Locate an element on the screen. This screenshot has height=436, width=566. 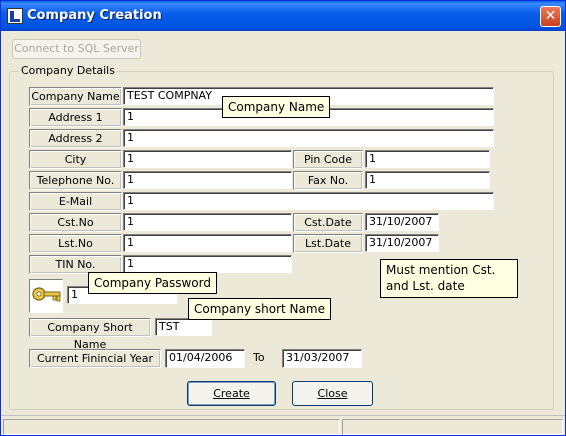
address2-label: Address 2 is located at coordinates (75, 138).